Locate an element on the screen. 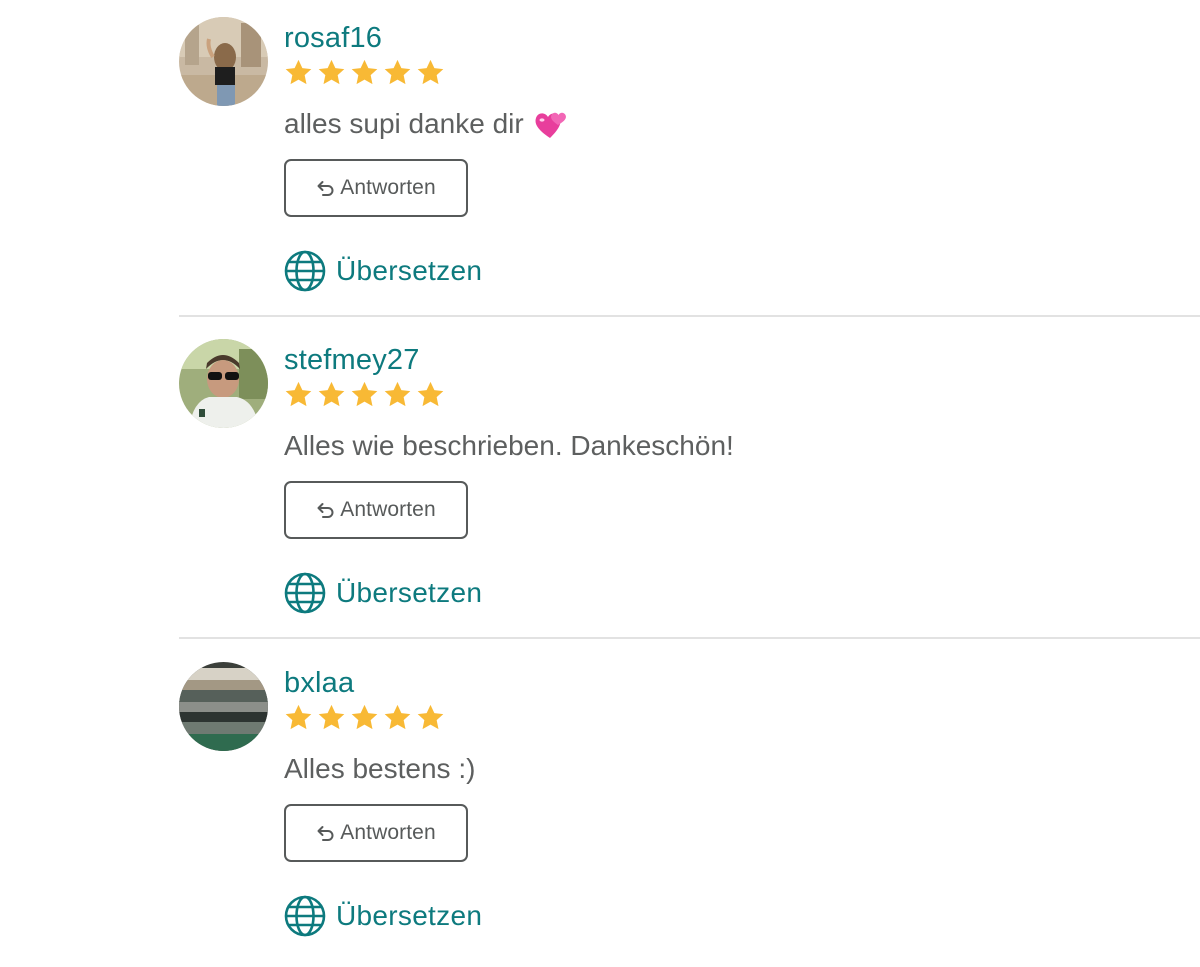 This screenshot has width=1200, height=967. review-comment-text: Alles bestens :) is located at coordinates (380, 768).